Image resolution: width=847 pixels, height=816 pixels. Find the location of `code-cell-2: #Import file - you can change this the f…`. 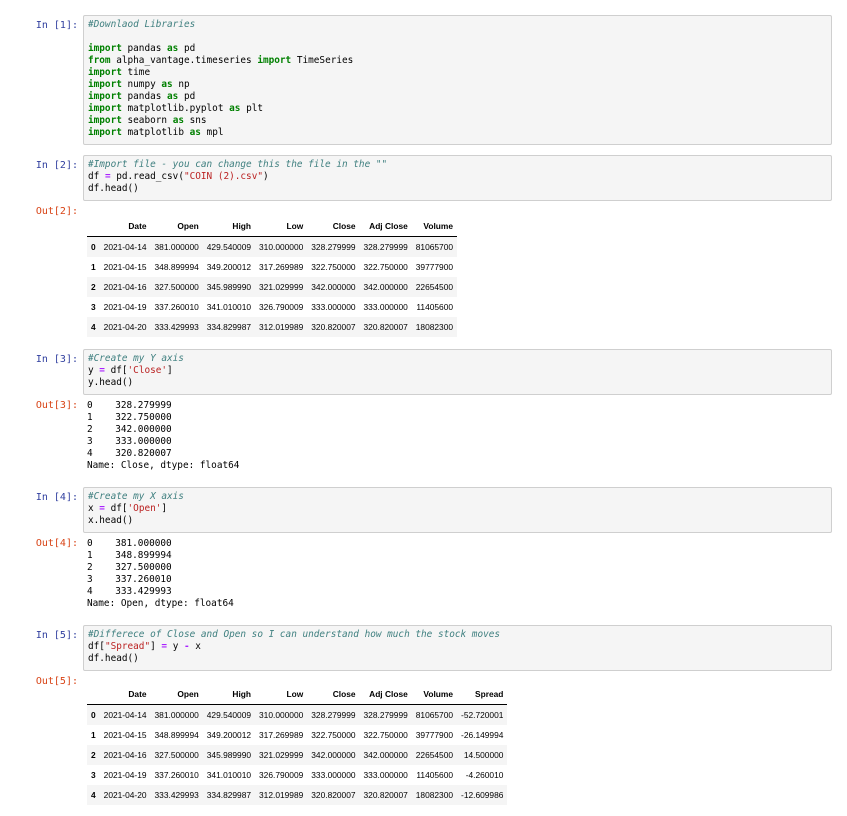

code-cell-2: #Import file - you can change this the f… is located at coordinates (457, 178).